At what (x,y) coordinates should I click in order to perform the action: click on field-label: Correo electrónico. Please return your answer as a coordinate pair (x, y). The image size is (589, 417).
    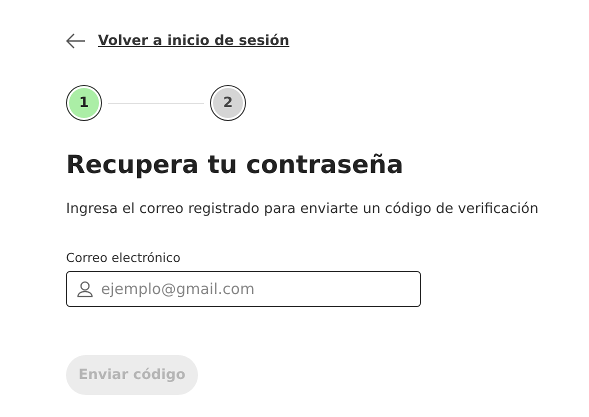
    Looking at the image, I should click on (124, 257).